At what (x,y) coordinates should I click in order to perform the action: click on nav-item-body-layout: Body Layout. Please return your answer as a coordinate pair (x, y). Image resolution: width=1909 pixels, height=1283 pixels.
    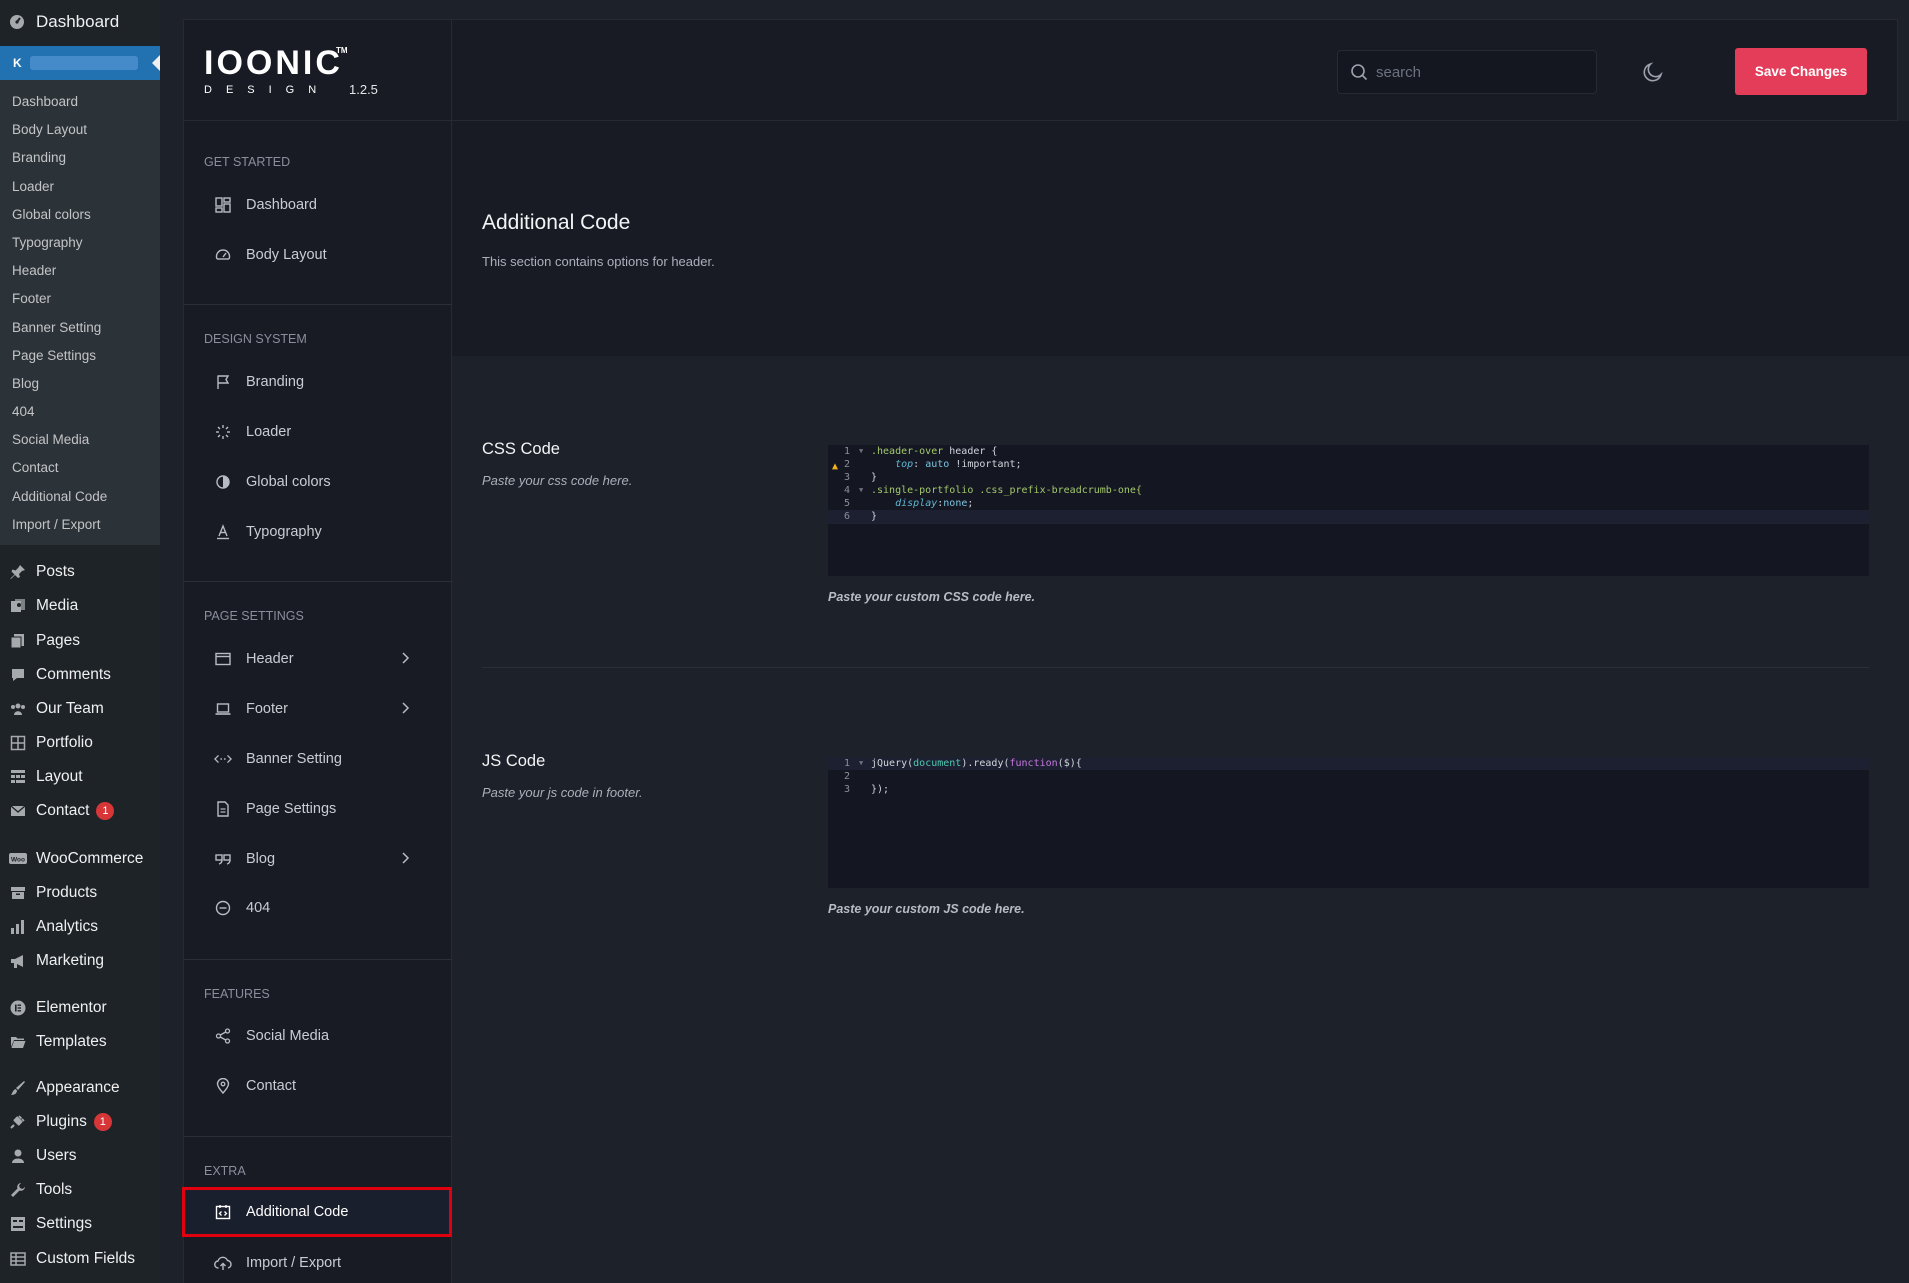
    Looking at the image, I should click on (318, 255).